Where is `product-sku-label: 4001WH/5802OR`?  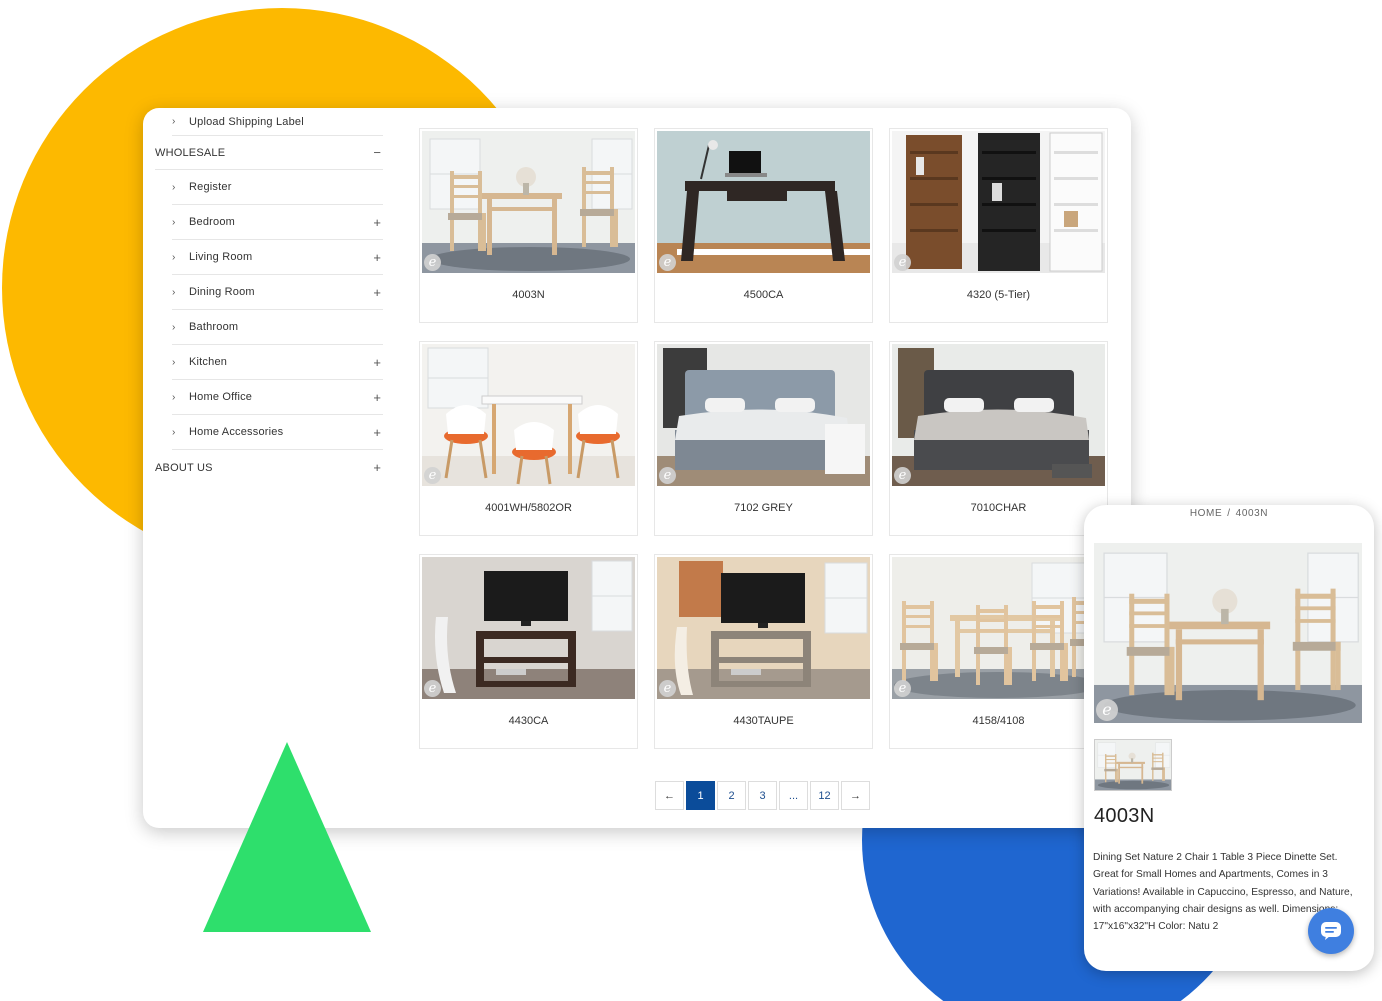
product-sku-label: 4001WH/5802OR is located at coordinates (528, 508).